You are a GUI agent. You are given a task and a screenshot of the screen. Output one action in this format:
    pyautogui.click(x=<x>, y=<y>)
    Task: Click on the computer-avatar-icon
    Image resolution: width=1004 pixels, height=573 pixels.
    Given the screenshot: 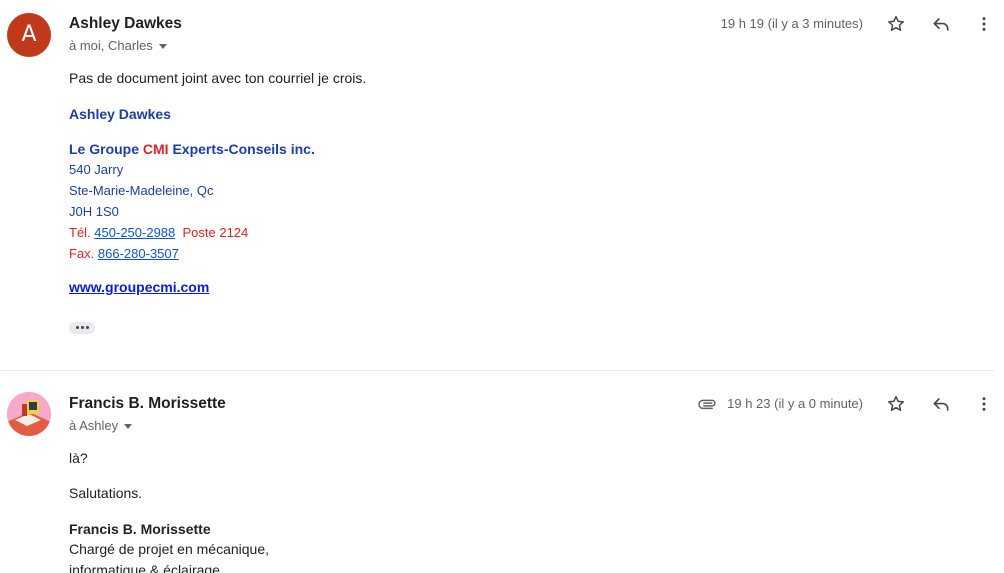 What is the action you would take?
    pyautogui.click(x=29, y=414)
    